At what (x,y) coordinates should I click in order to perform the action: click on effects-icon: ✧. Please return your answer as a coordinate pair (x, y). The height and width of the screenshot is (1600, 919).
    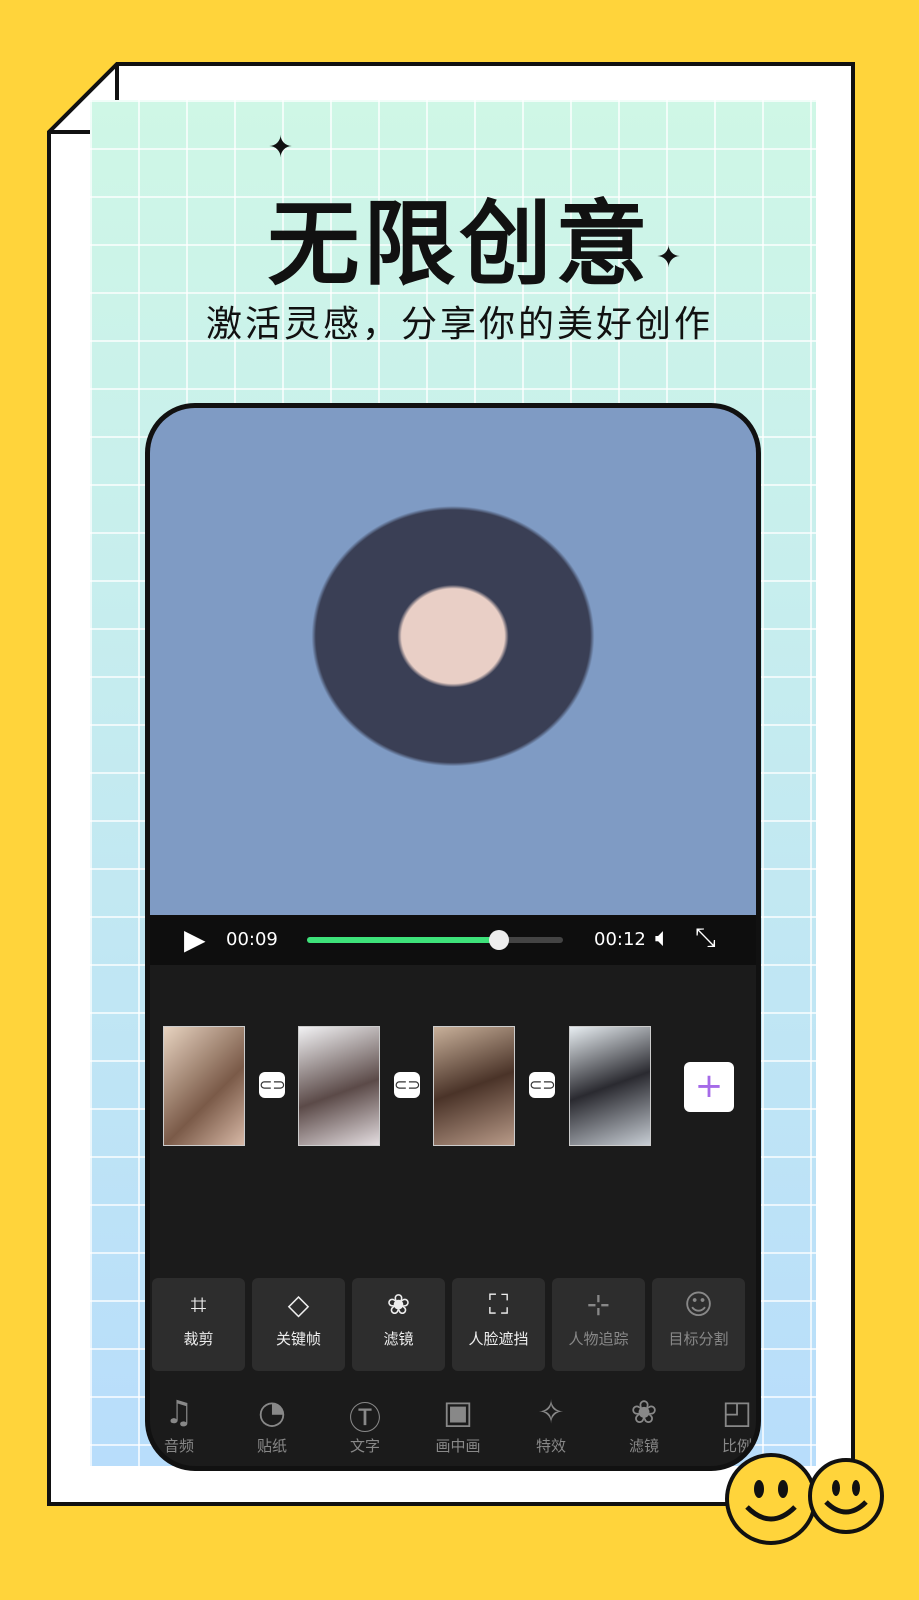
    Looking at the image, I should click on (551, 1412).